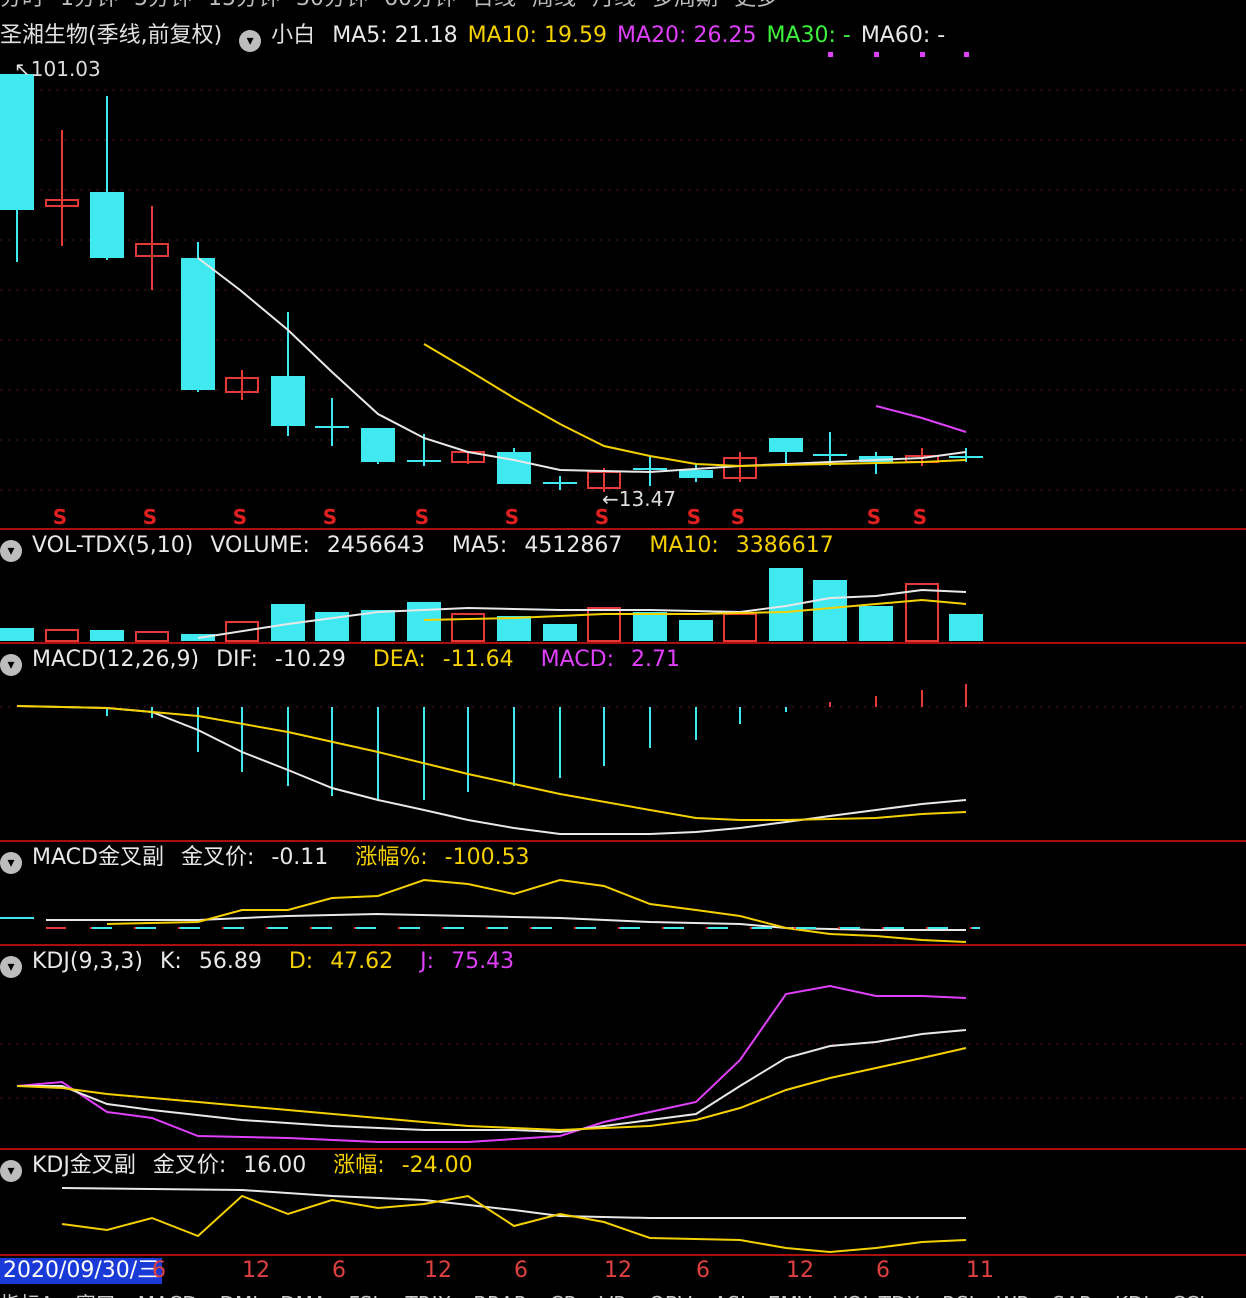 The height and width of the screenshot is (1298, 1246). What do you see at coordinates (96, 1295) in the screenshot?
I see `indicator-tab-1: 窗口` at bounding box center [96, 1295].